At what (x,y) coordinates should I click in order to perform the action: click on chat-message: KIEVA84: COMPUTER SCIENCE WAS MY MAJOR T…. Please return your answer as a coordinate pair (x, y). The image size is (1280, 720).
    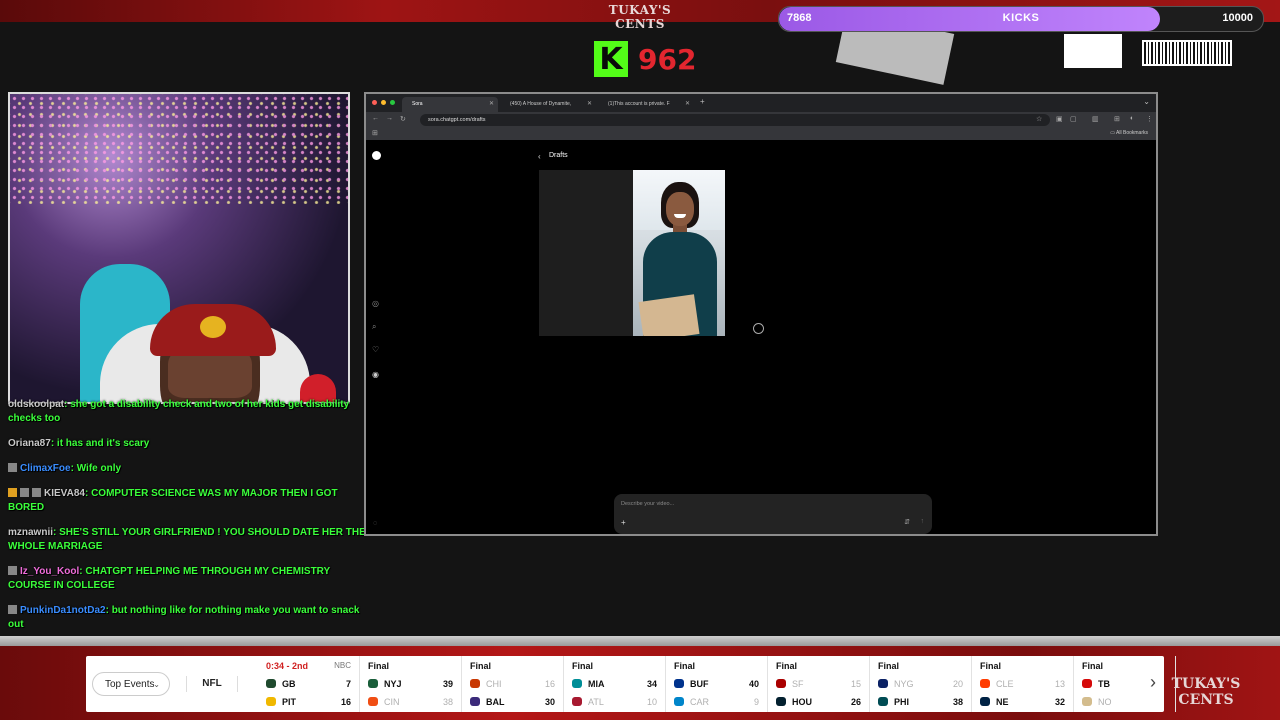
    Looking at the image, I should click on (173, 500).